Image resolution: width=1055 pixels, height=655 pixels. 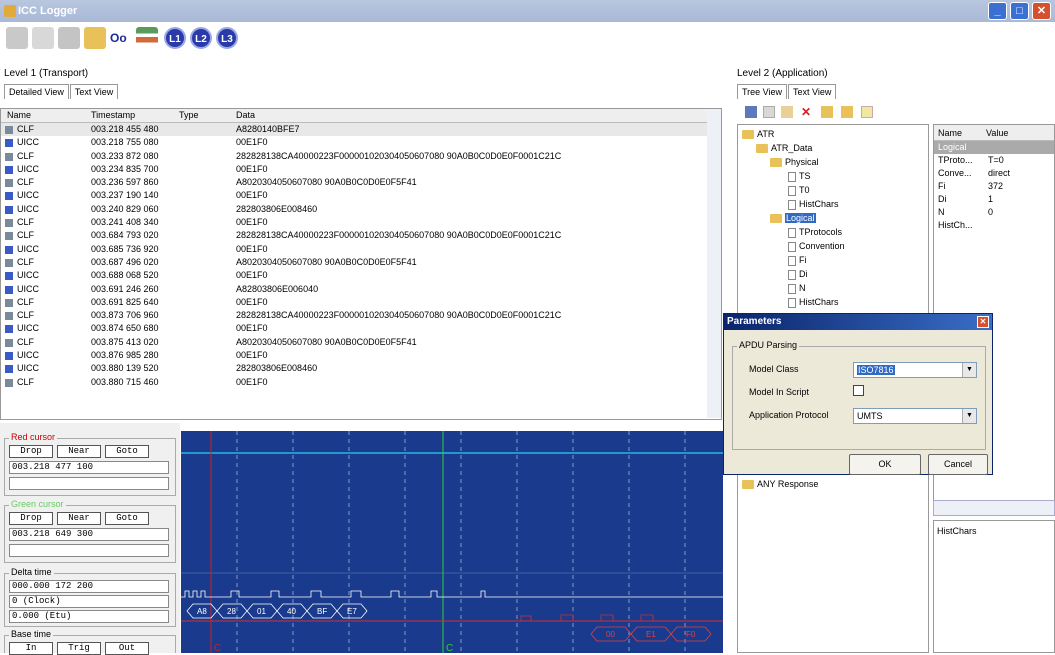 I want to click on tree-node-di: Di, so click(x=798, y=274).